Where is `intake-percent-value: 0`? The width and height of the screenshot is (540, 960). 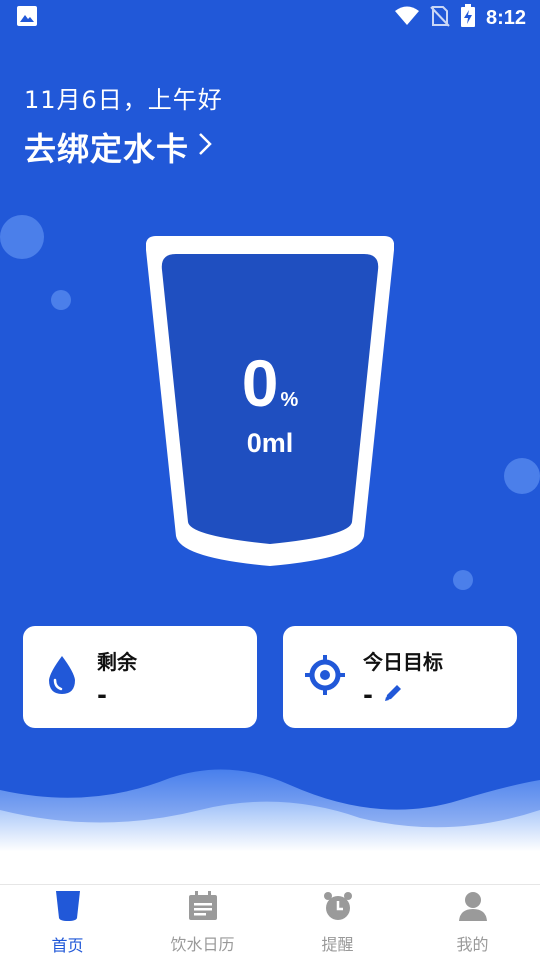 intake-percent-value: 0 is located at coordinates (260, 383).